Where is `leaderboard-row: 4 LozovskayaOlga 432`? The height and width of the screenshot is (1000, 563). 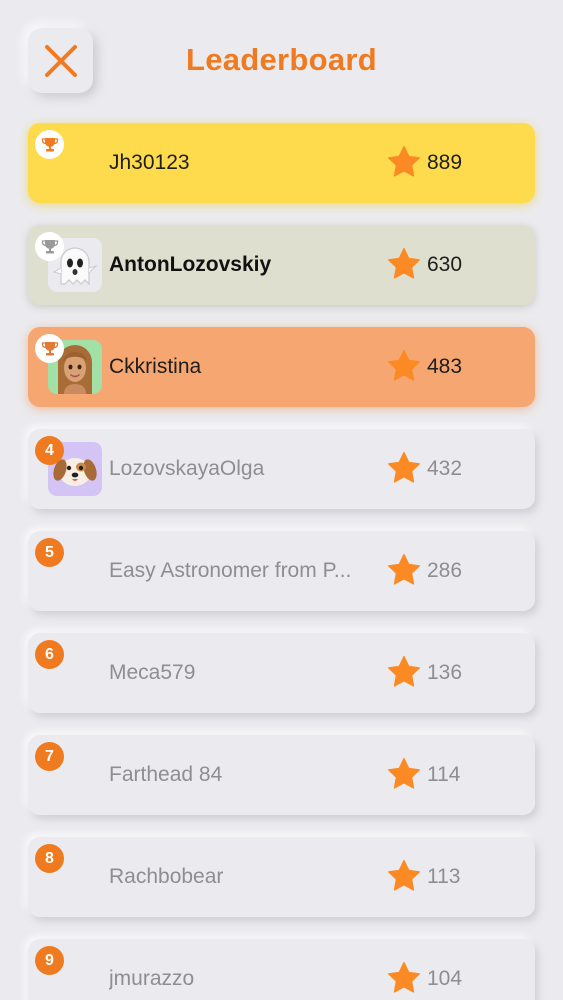 leaderboard-row: 4 LozovskayaOlga 432 is located at coordinates (281, 469).